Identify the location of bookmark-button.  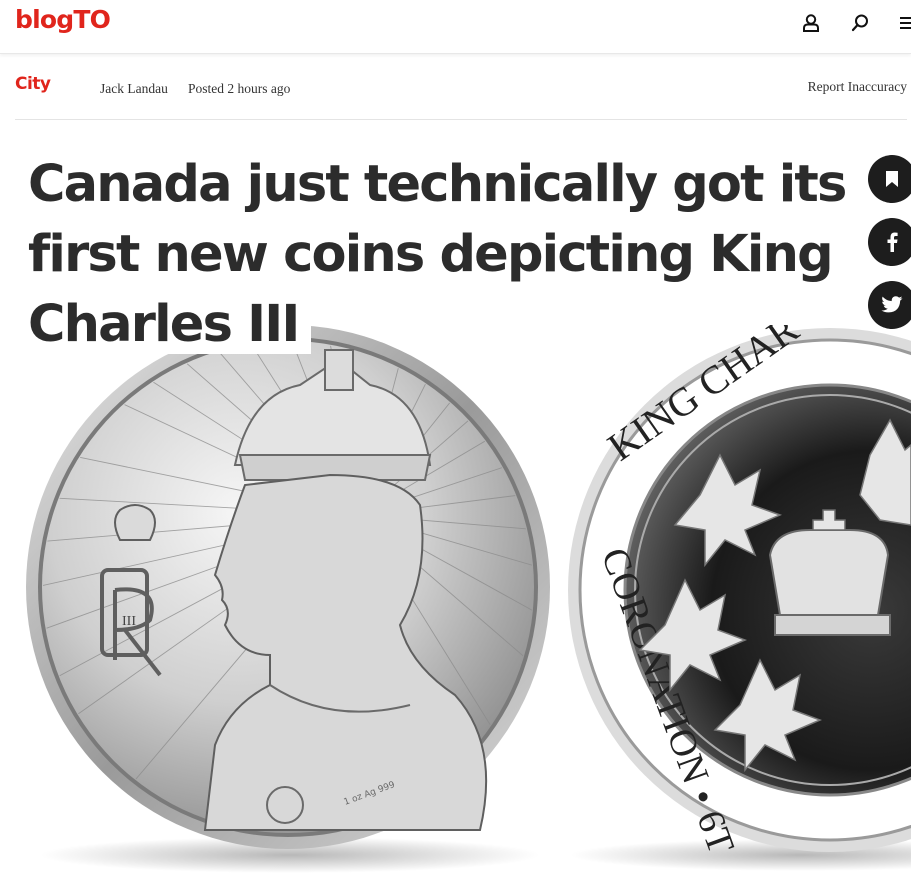
(889, 179).